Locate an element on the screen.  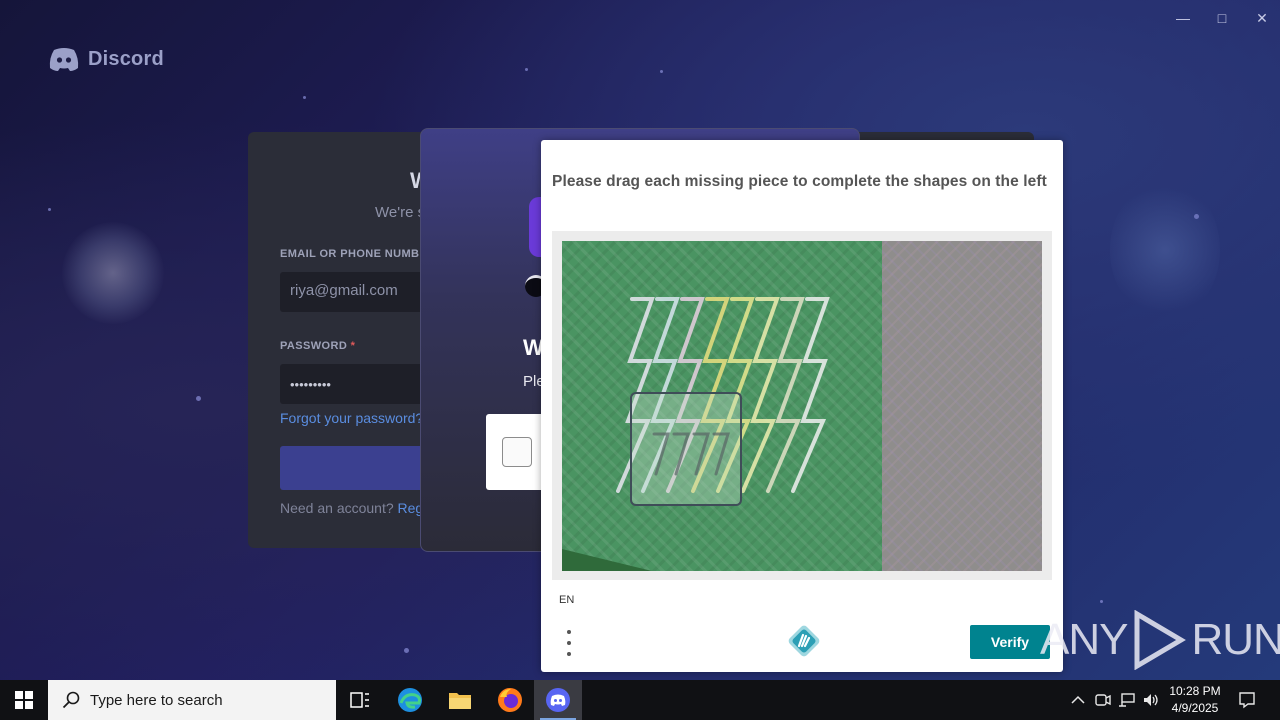
network-icon is located at coordinates (1127, 700).